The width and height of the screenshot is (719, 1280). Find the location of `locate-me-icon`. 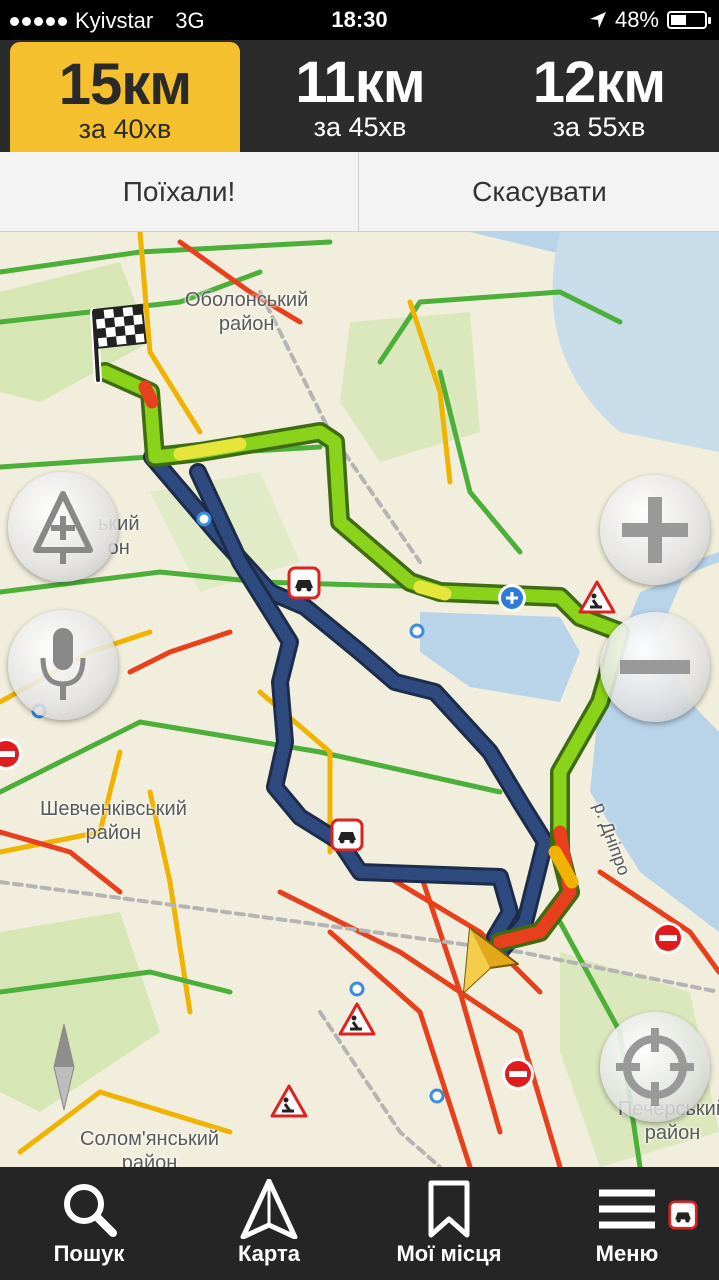

locate-me-icon is located at coordinates (655, 1067).